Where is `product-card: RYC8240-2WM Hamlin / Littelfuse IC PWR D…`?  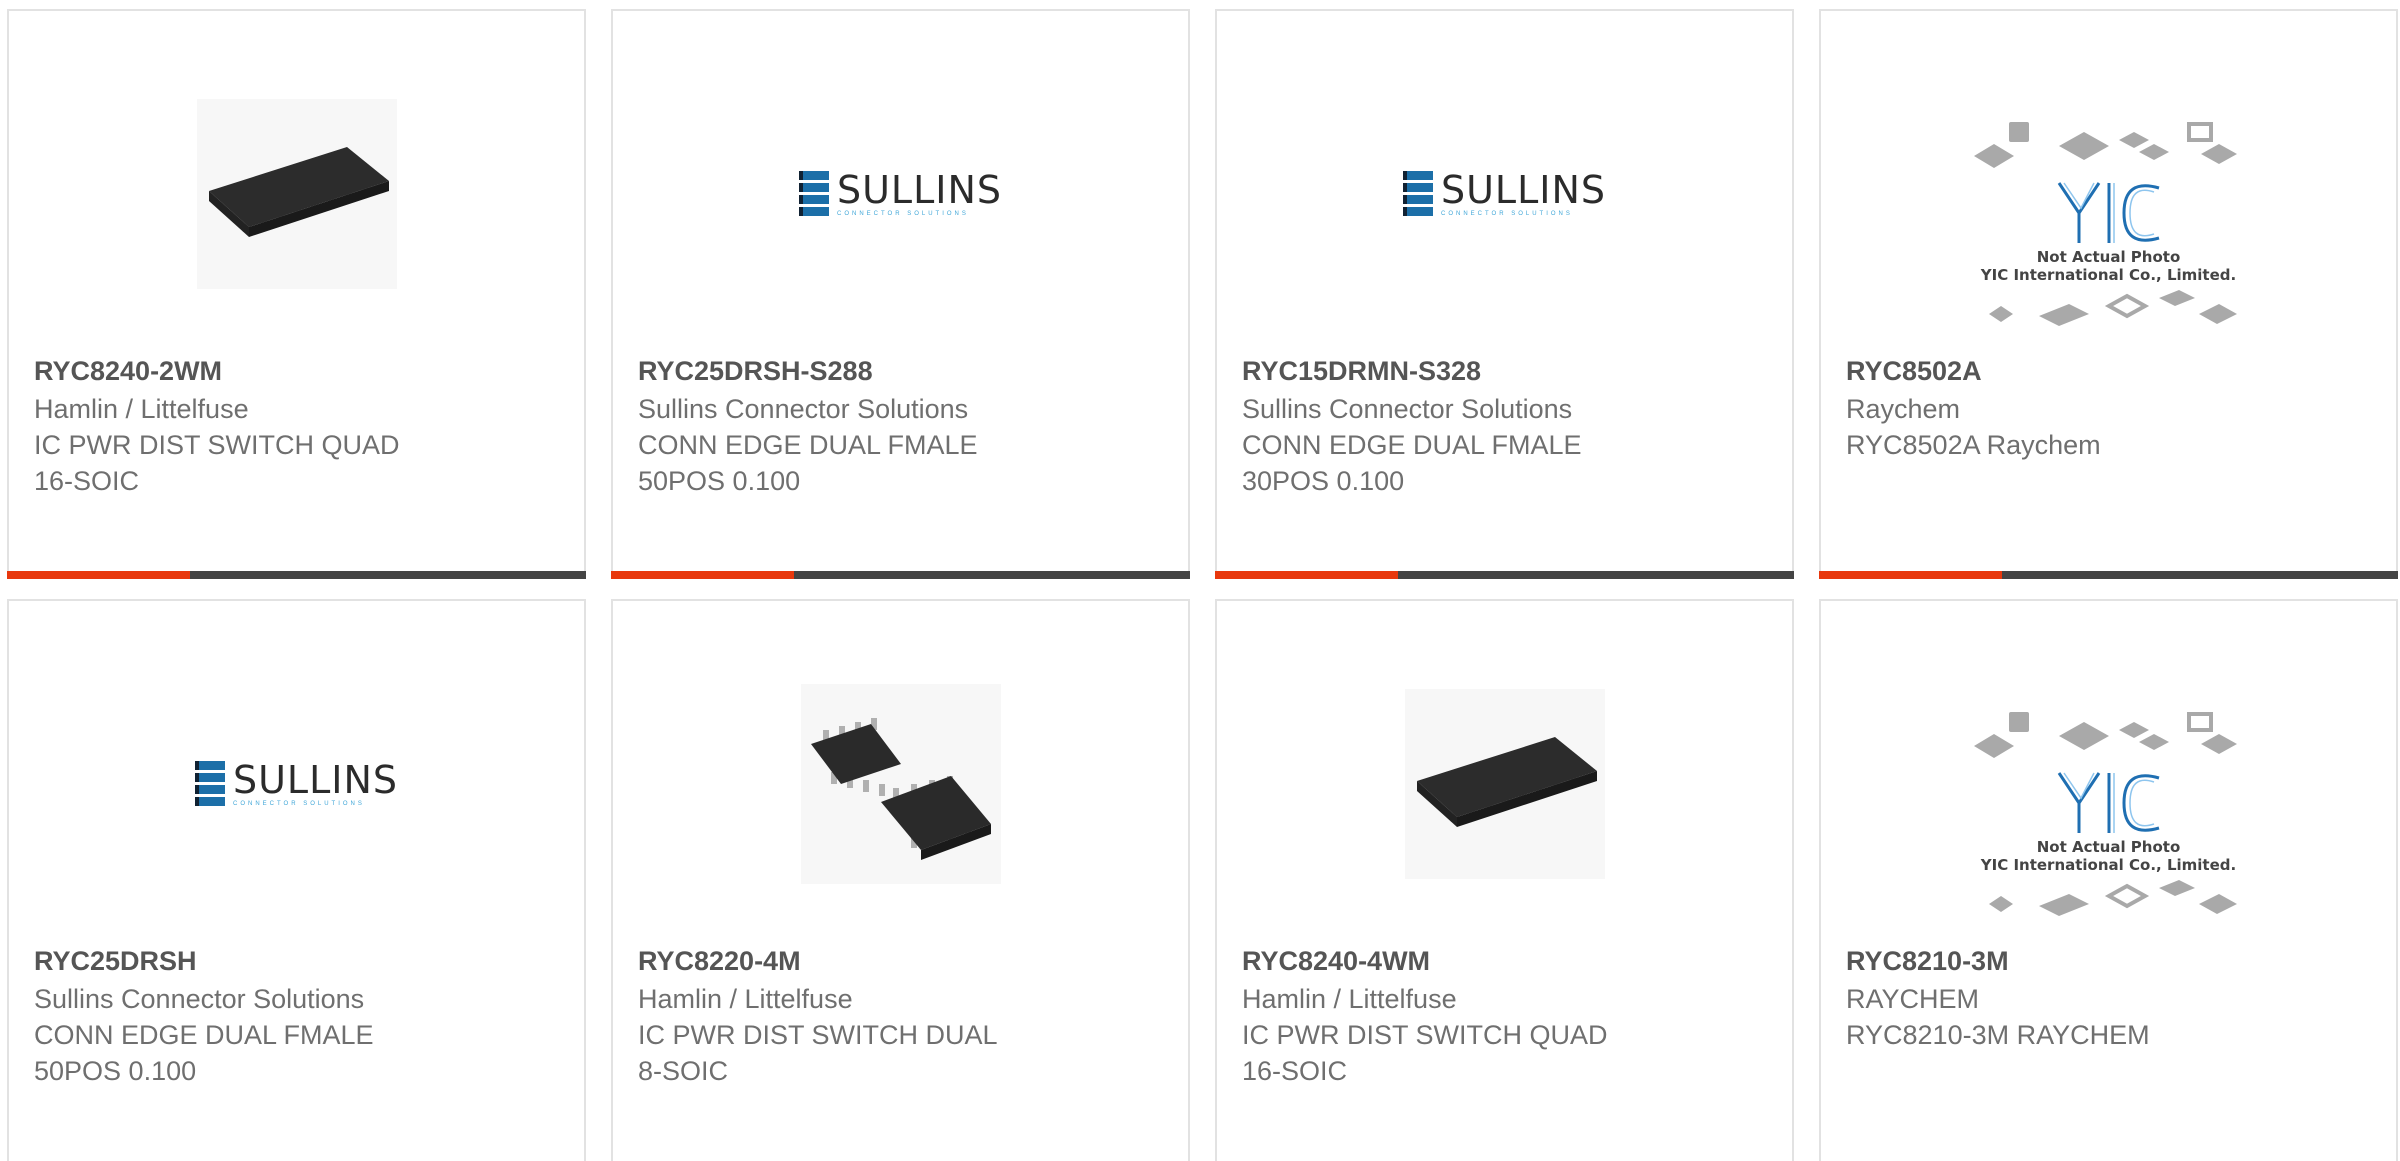
product-card: RYC8240-2WM Hamlin / Littelfuse IC PWR D… is located at coordinates (296, 294).